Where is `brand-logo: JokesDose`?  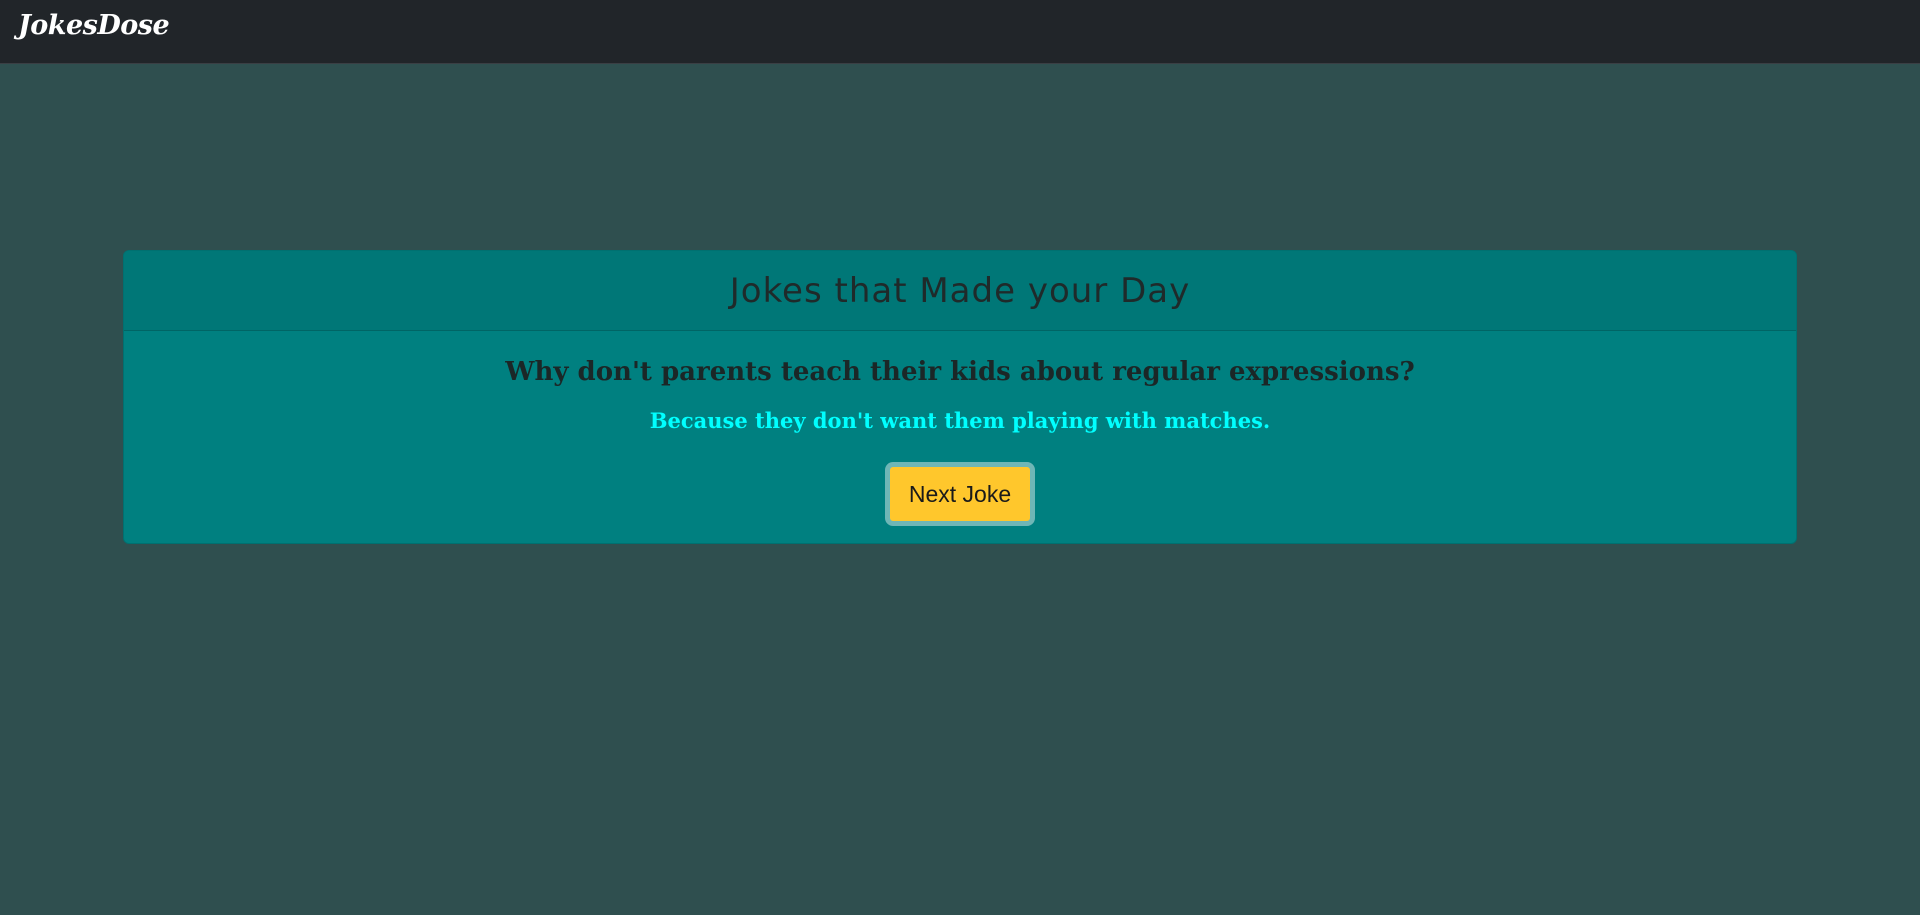 brand-logo: JokesDose is located at coordinates (94, 25).